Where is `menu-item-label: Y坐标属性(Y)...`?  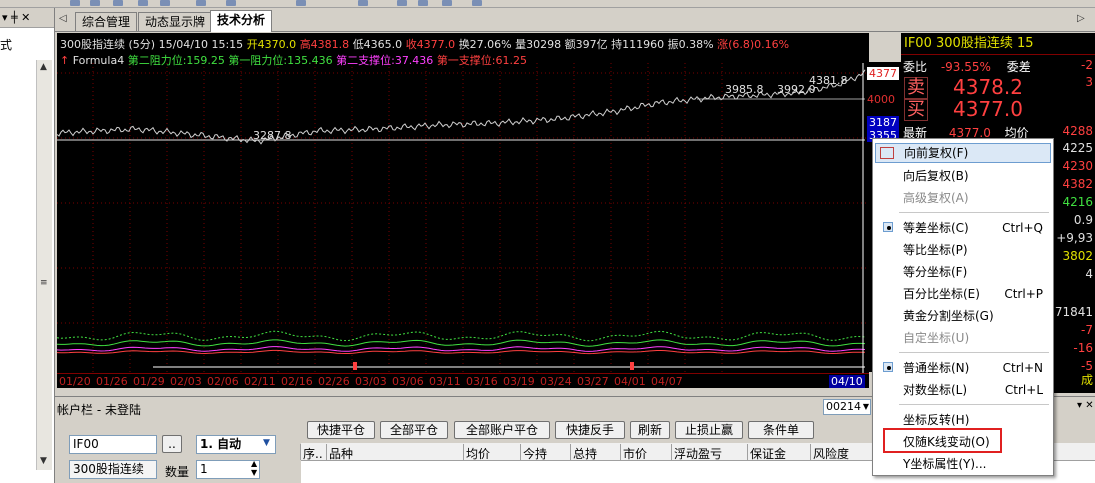
menu-item-label: Y坐标属性(Y)... is located at coordinates (945, 464).